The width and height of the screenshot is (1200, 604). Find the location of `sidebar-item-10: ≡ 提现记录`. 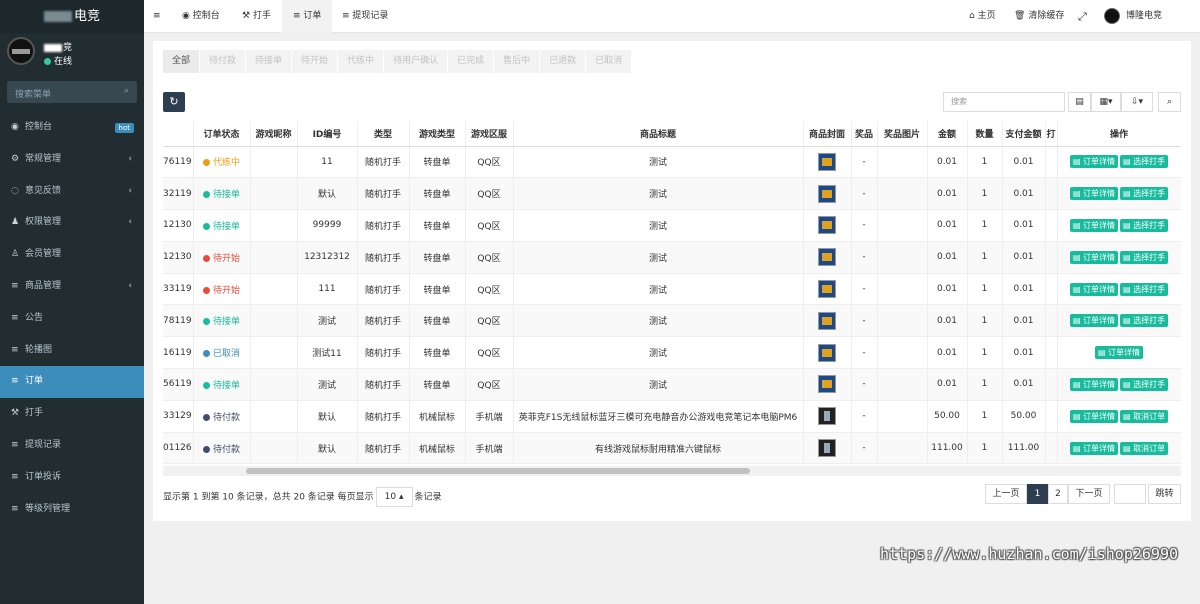

sidebar-item-10: ≡ 提现记录 is located at coordinates (72, 446).